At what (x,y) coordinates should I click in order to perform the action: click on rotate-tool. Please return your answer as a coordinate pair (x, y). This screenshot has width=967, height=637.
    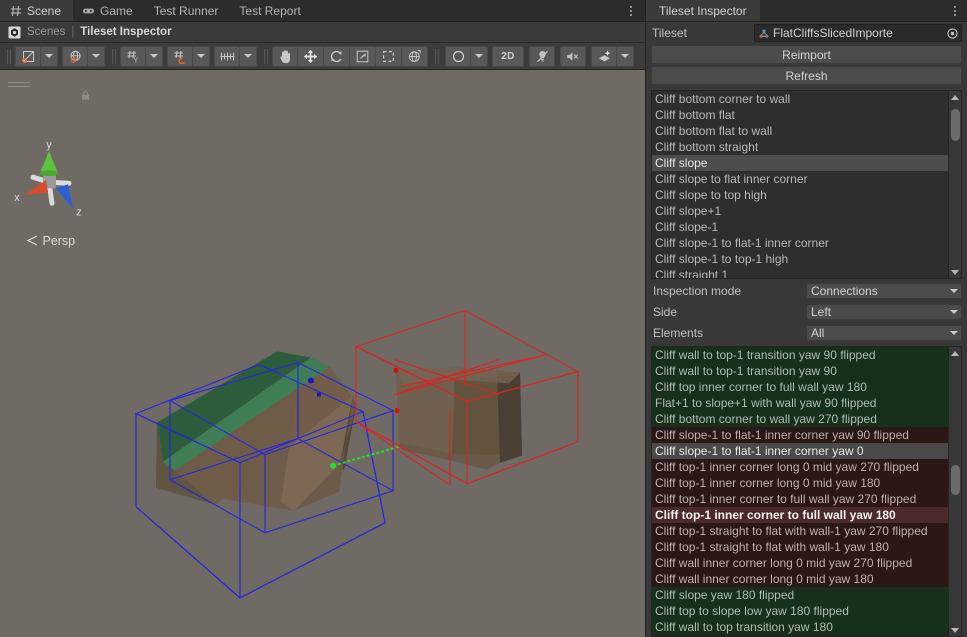
    Looking at the image, I should click on (337, 56).